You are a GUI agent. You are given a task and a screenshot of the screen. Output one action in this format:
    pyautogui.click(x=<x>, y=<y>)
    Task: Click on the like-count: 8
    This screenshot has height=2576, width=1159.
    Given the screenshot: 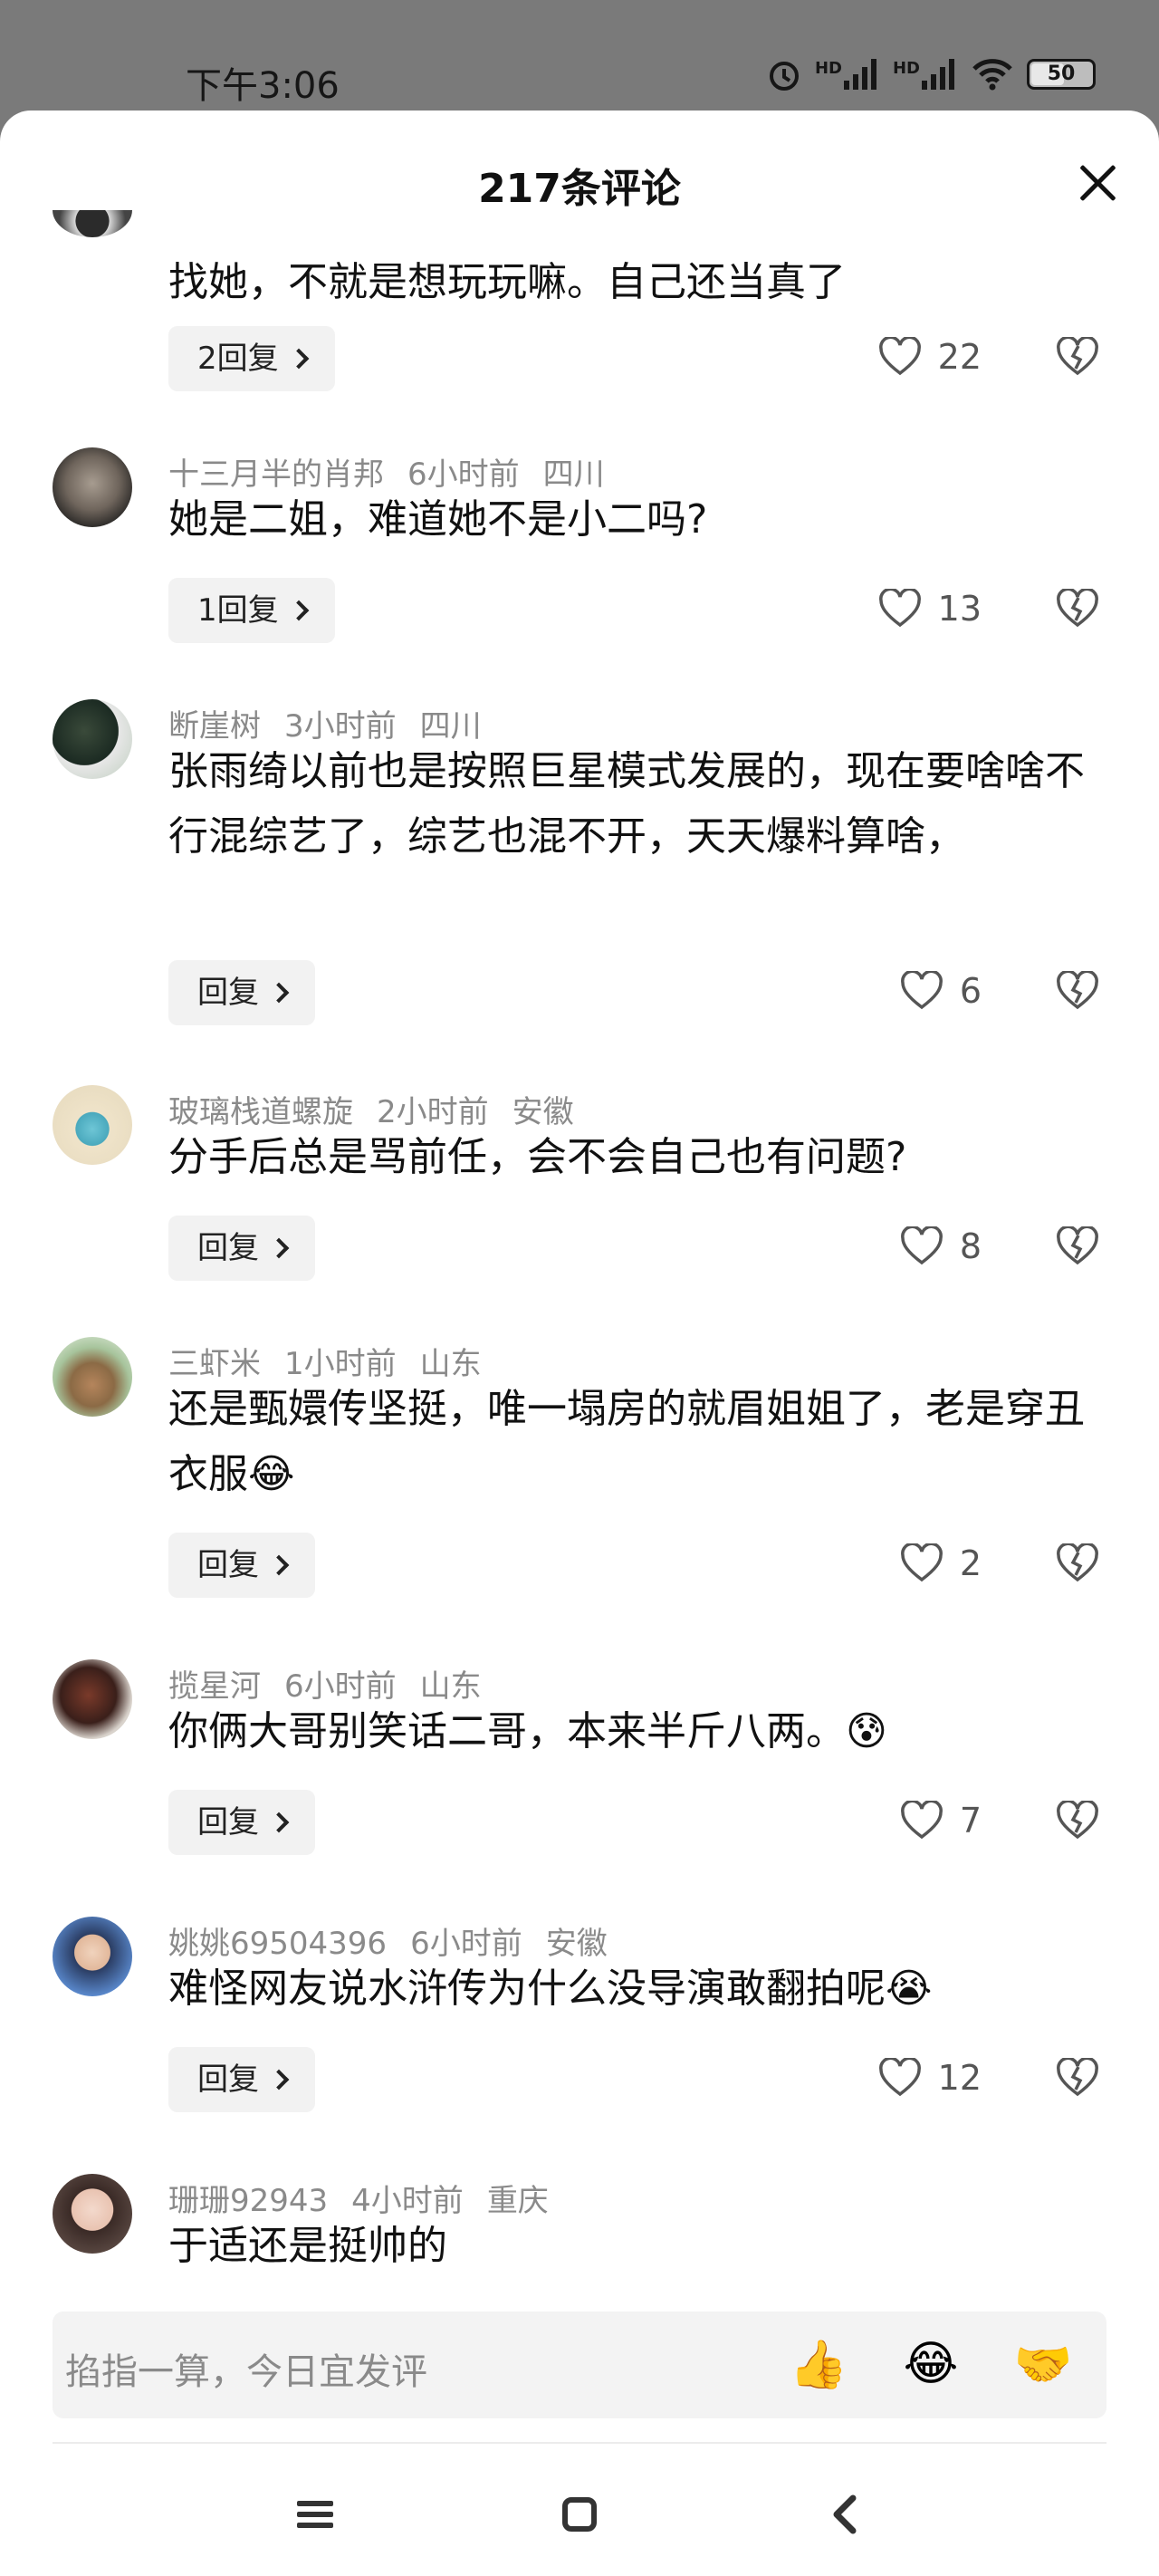 What is the action you would take?
    pyautogui.click(x=971, y=1246)
    